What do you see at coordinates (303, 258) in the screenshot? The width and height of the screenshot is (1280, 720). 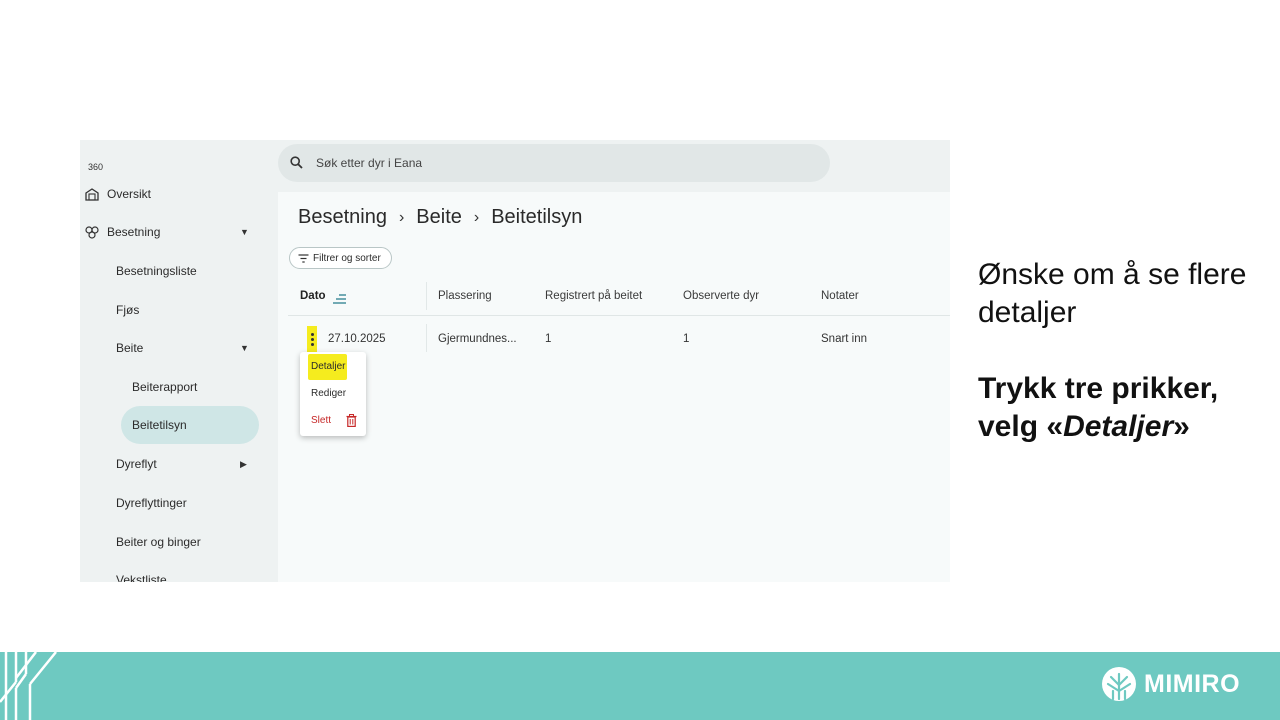 I see `filter-icon` at bounding box center [303, 258].